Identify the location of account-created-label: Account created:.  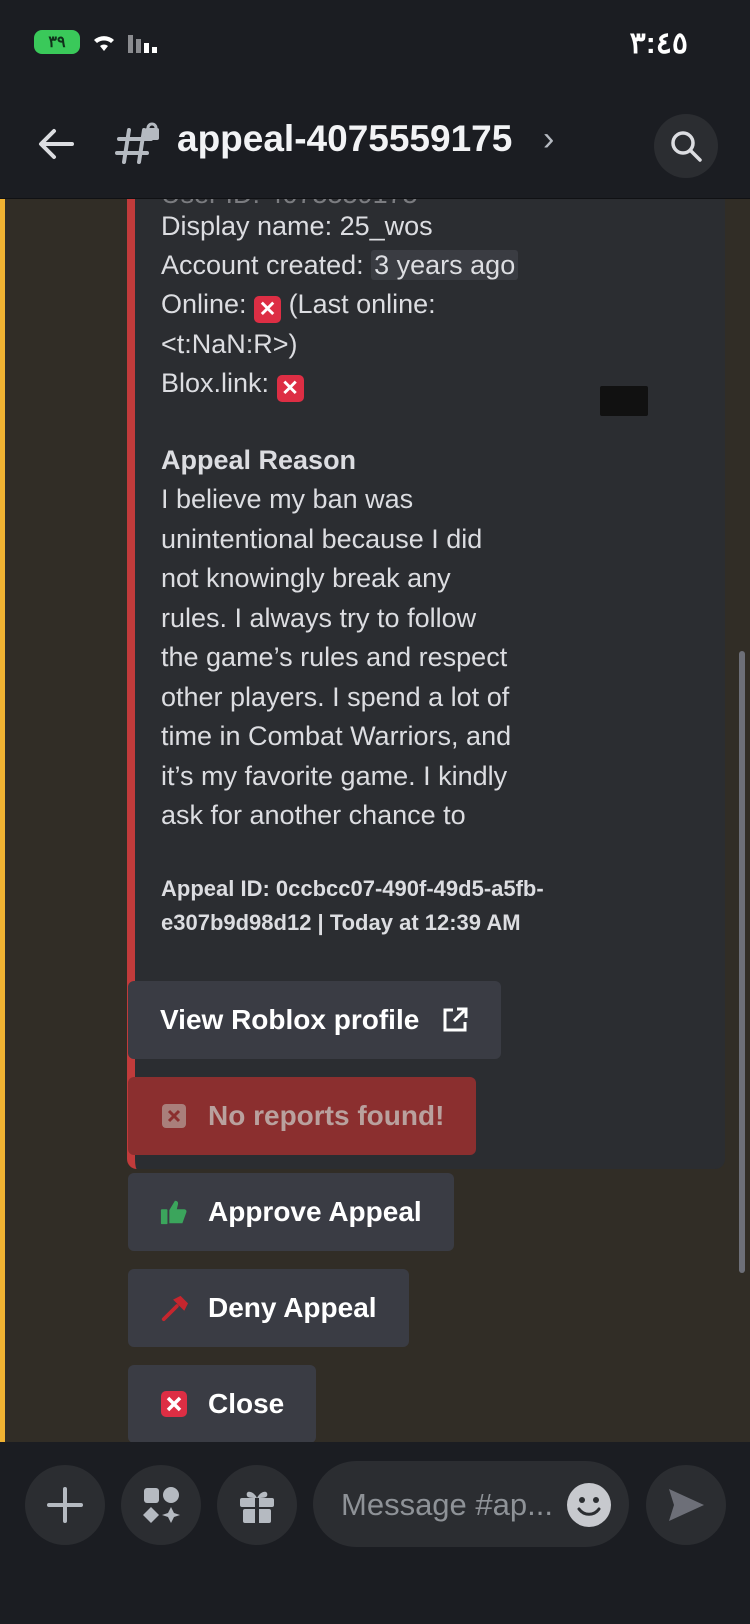
(266, 265).